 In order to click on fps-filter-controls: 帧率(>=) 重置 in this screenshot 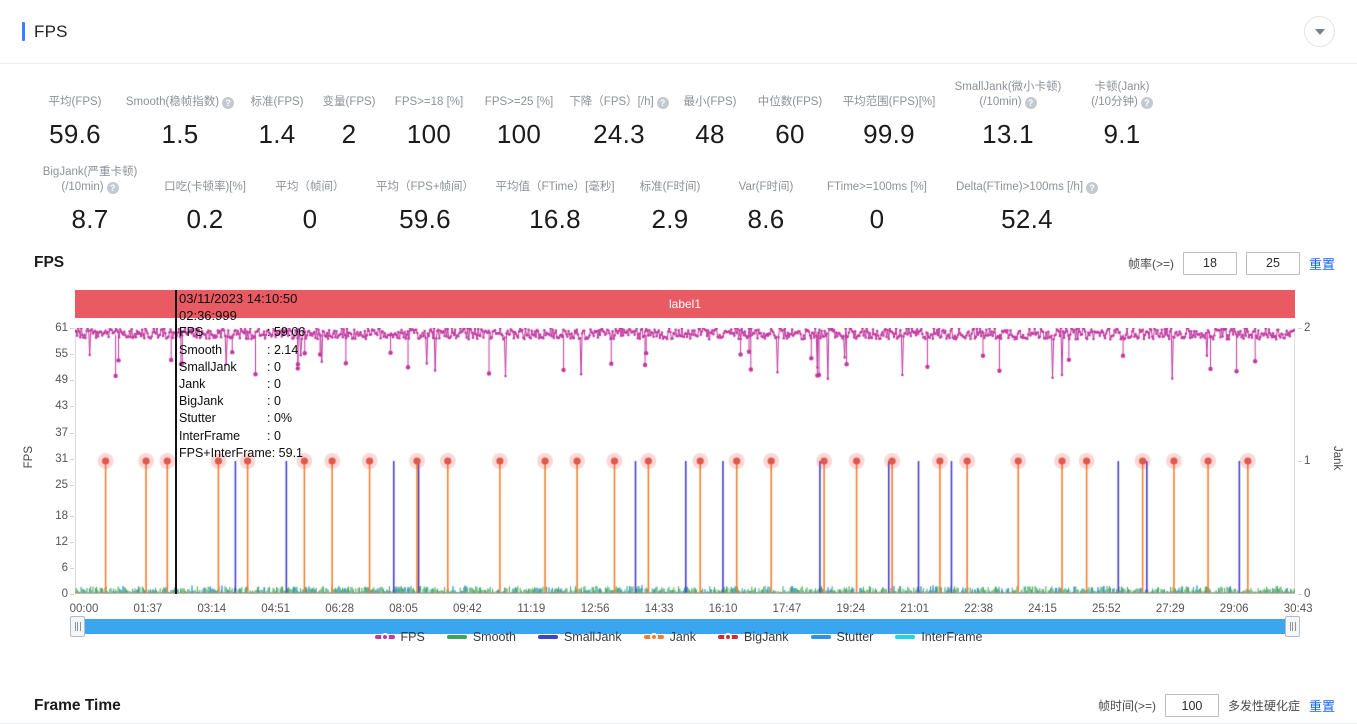, I will do `click(1231, 263)`.